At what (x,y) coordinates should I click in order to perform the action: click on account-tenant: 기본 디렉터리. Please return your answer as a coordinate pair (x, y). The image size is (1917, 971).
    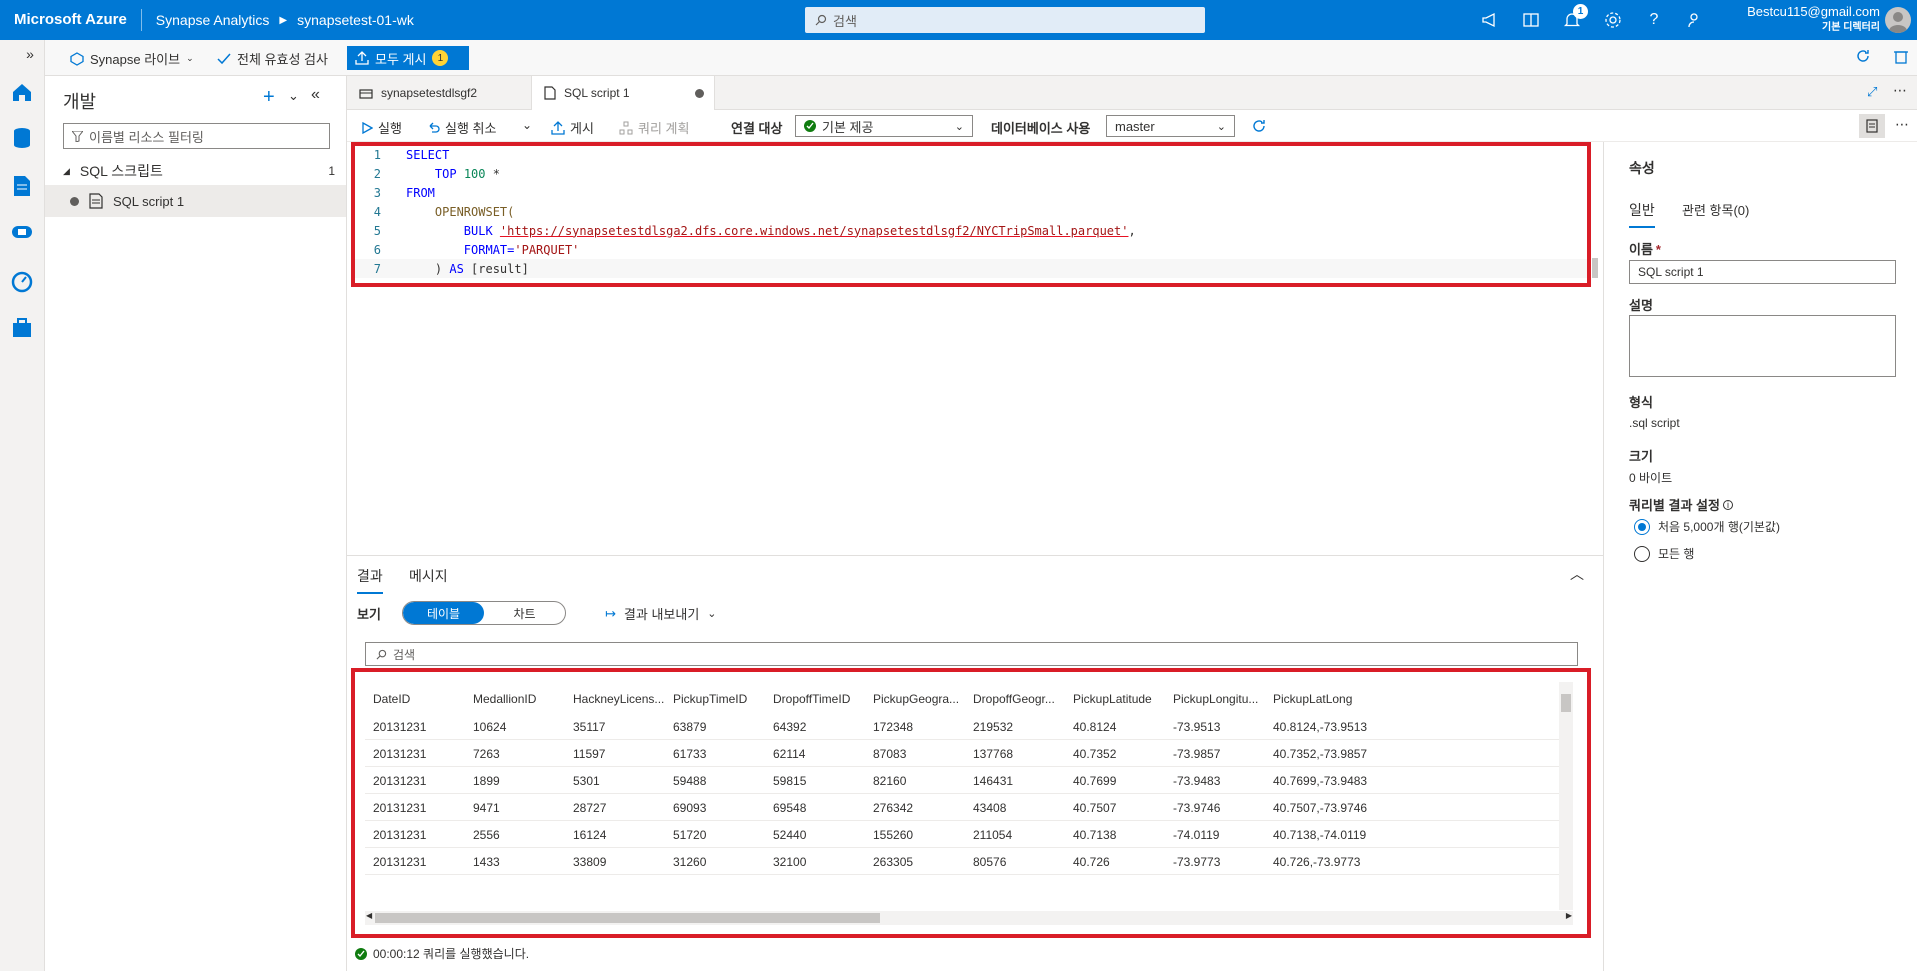
    Looking at the image, I should click on (1851, 27).